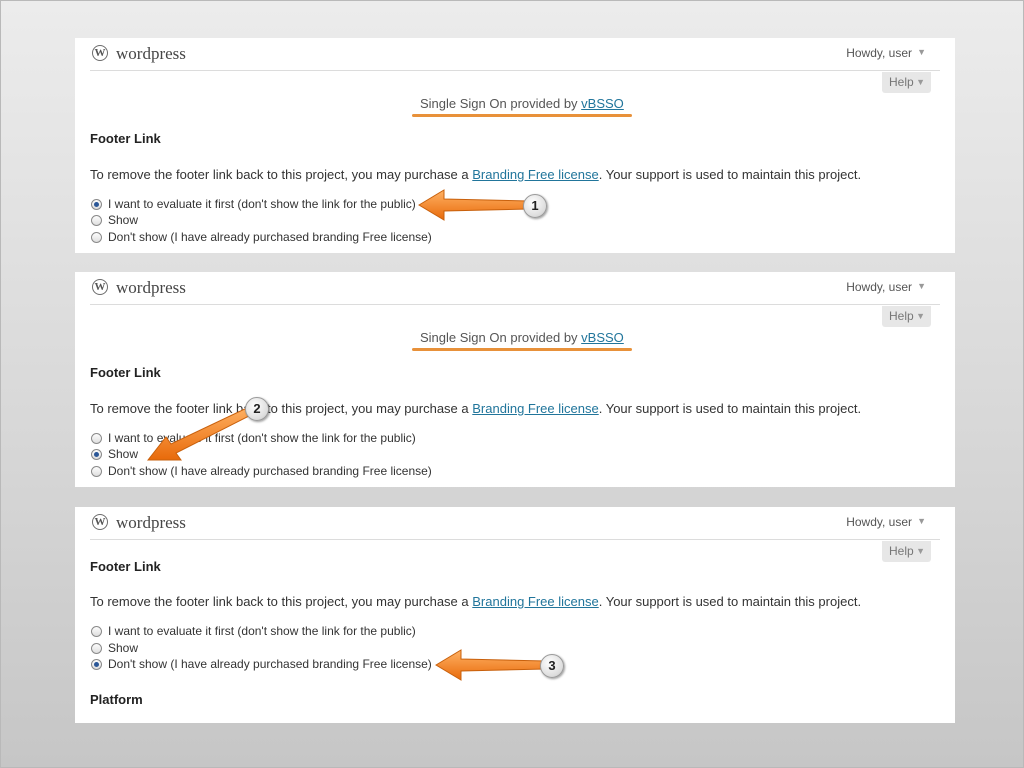 The image size is (1024, 768). I want to click on step-callout-1: 1, so click(535, 206).